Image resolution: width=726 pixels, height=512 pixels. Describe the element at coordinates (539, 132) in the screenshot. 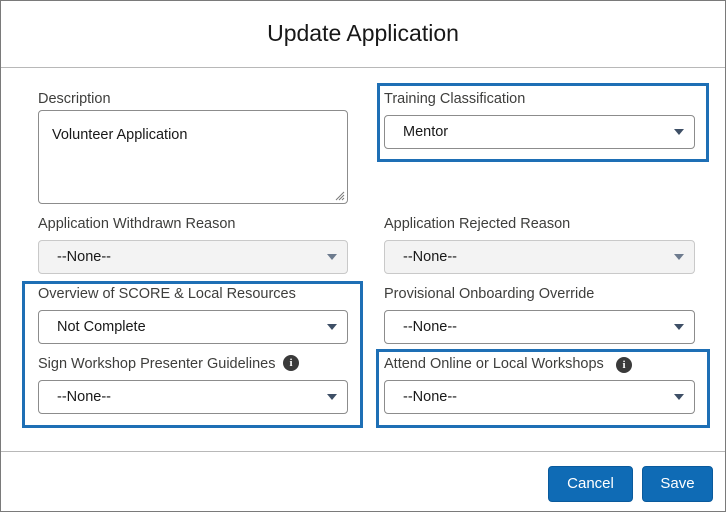

I see `training-classification-select: Mentor` at that location.